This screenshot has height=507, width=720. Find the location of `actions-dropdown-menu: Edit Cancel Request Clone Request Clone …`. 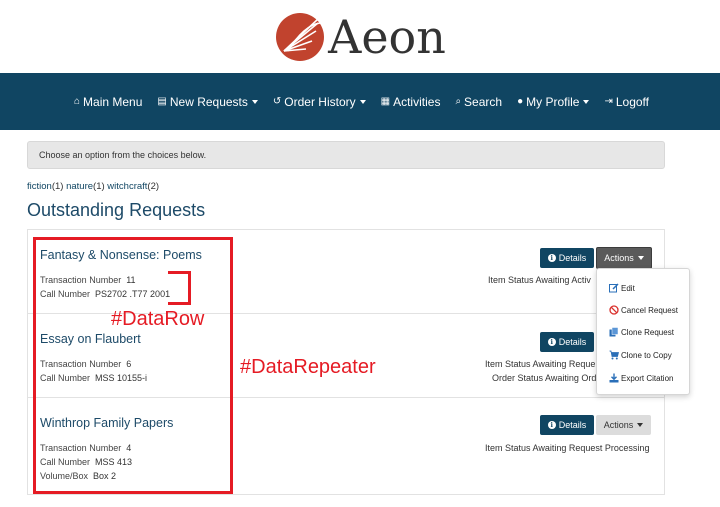

actions-dropdown-menu: Edit Cancel Request Clone Request Clone … is located at coordinates (643, 331).